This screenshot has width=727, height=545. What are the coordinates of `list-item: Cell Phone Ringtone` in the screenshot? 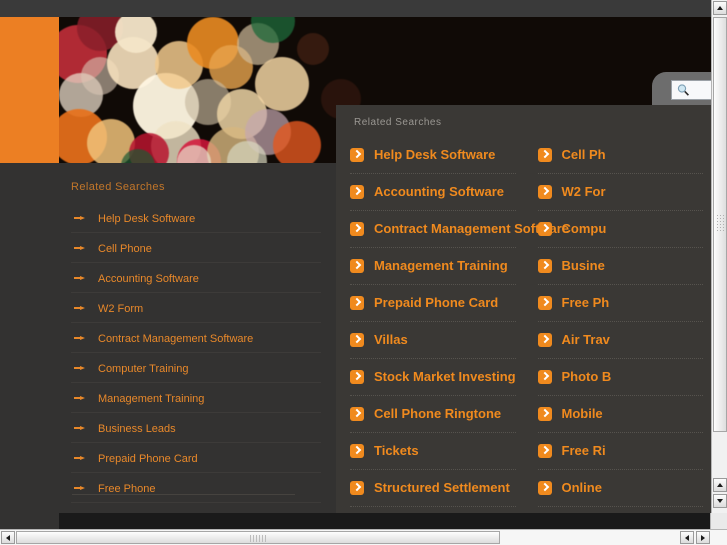 It's located at (433, 414).